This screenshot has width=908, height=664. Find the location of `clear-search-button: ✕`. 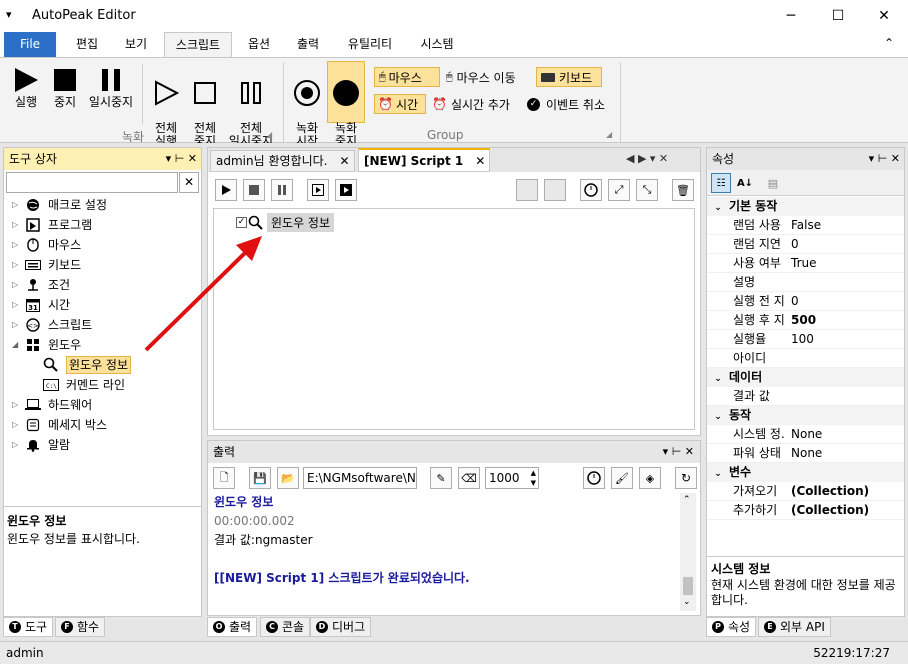

clear-search-button: ✕ is located at coordinates (189, 182).